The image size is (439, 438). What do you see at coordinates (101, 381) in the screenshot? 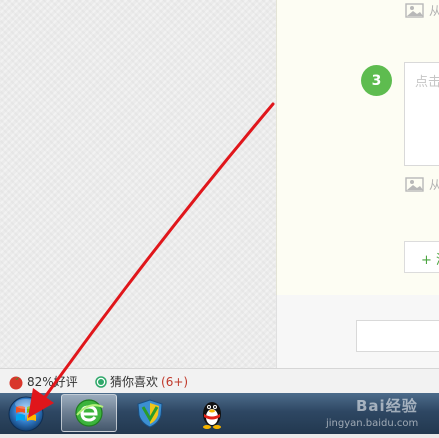
I see `green-dot-icon` at bounding box center [101, 381].